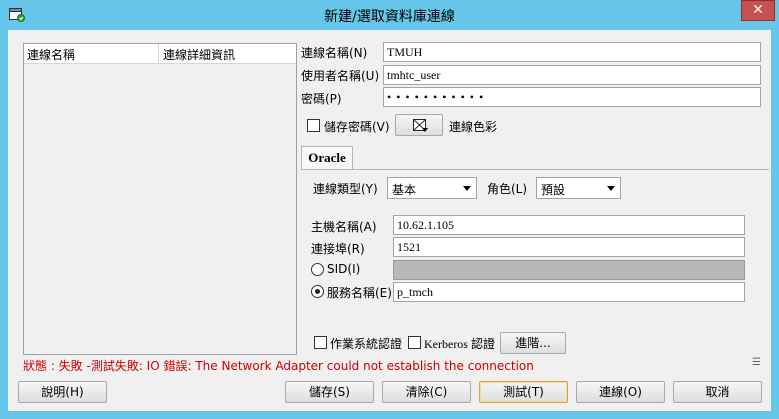  Describe the element at coordinates (340, 76) in the screenshot. I see `username-label: 使用者名稱(U)` at that location.